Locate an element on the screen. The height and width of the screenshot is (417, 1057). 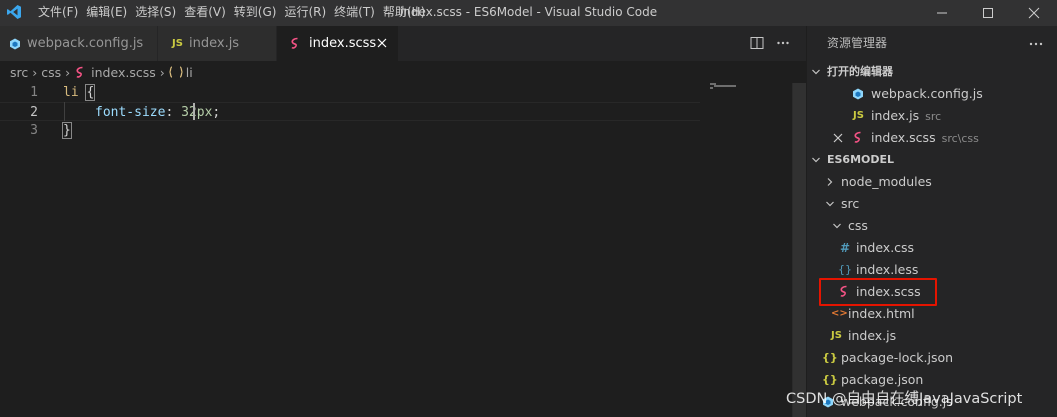
colon: : is located at coordinates (169, 112).